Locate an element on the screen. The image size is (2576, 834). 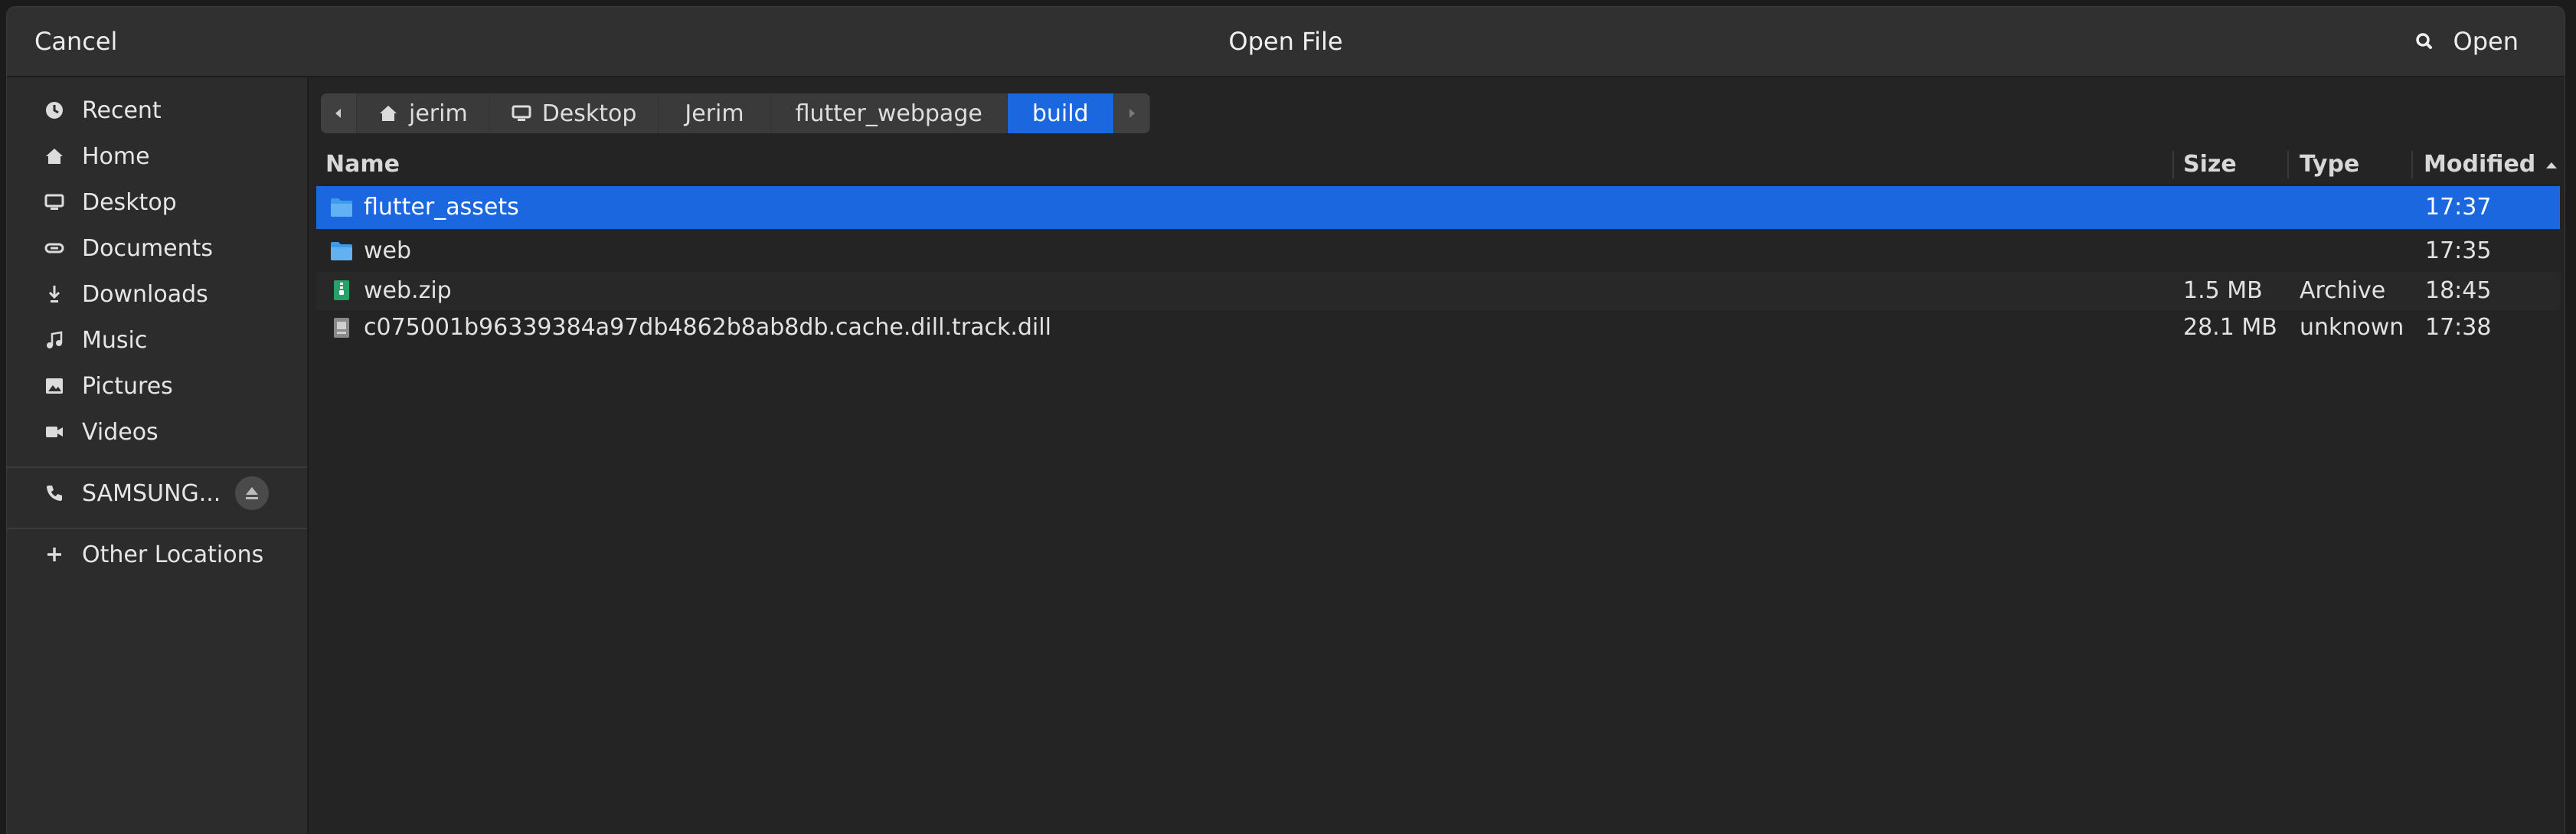
sidebar-item-videos: Videos is located at coordinates (101, 432).